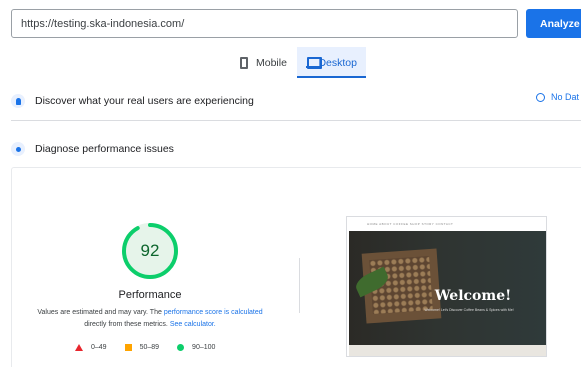 This screenshot has width=581, height=367. What do you see at coordinates (264, 23) in the screenshot?
I see `url-input` at bounding box center [264, 23].